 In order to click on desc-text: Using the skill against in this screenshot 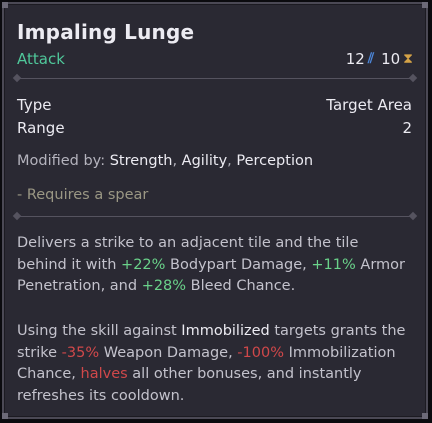, I will do `click(99, 331)`.